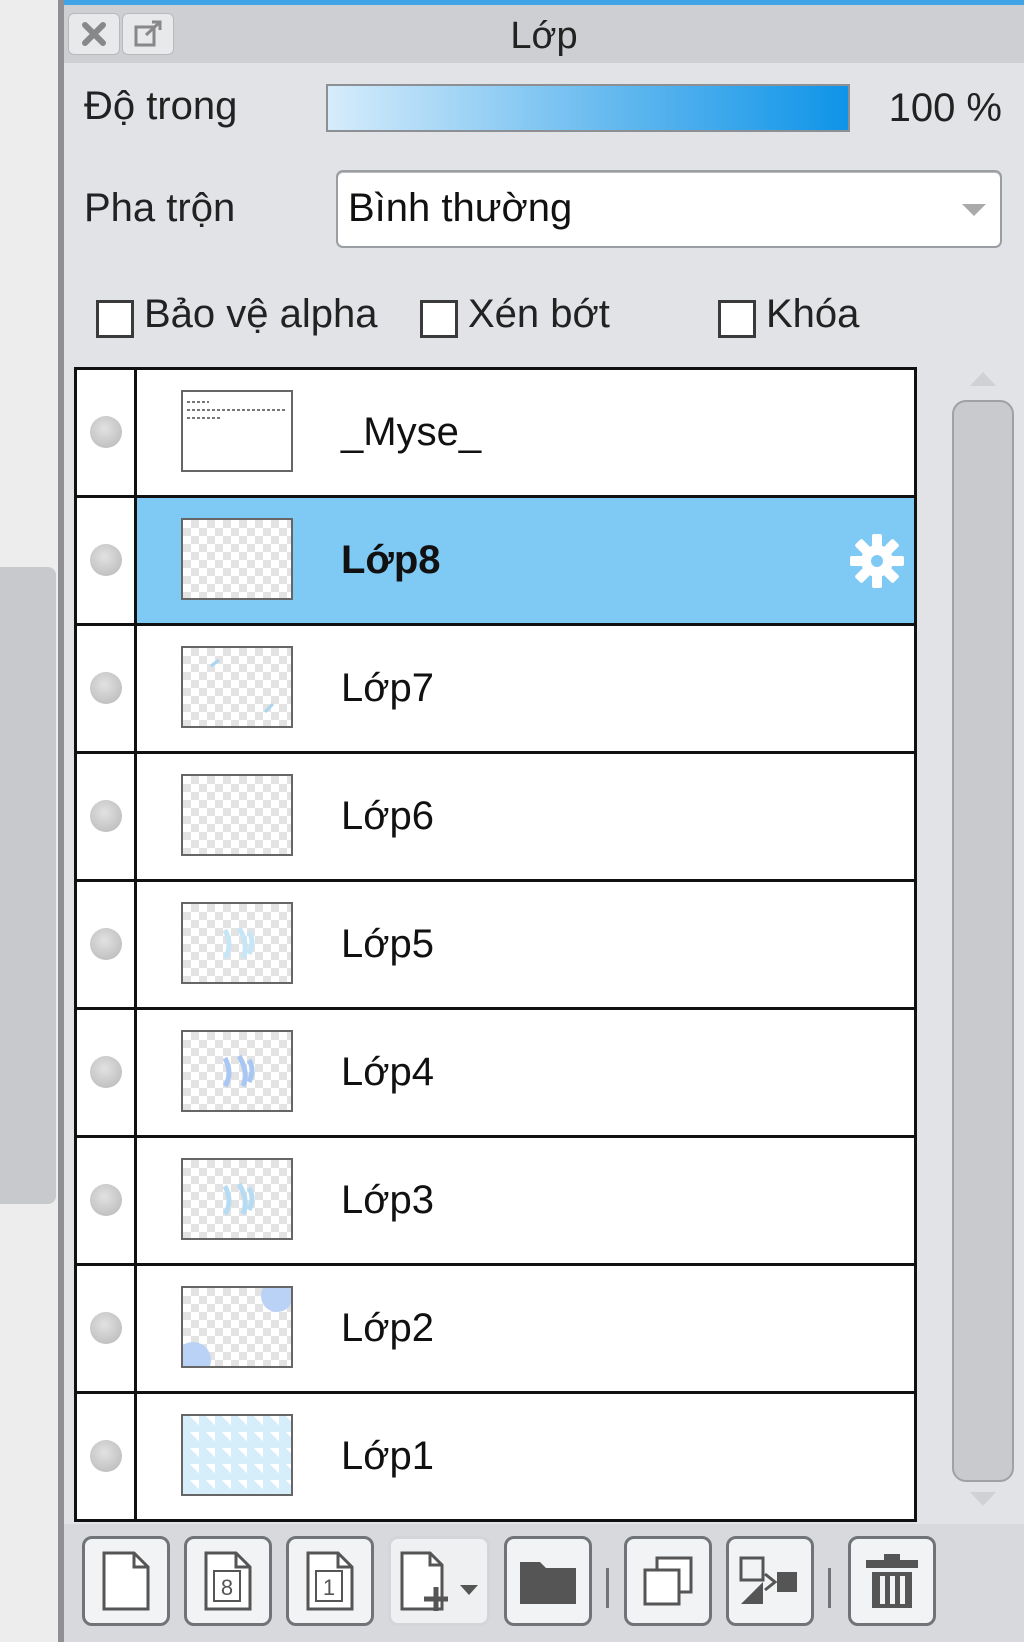 The height and width of the screenshot is (1642, 1024). What do you see at coordinates (974, 210) in the screenshot?
I see `chevron-down-icon` at bounding box center [974, 210].